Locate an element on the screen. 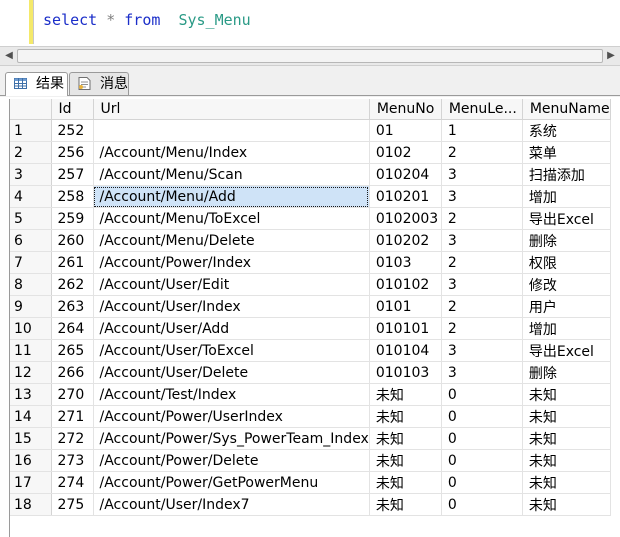  tab-messages: 消息 is located at coordinates (99, 83).